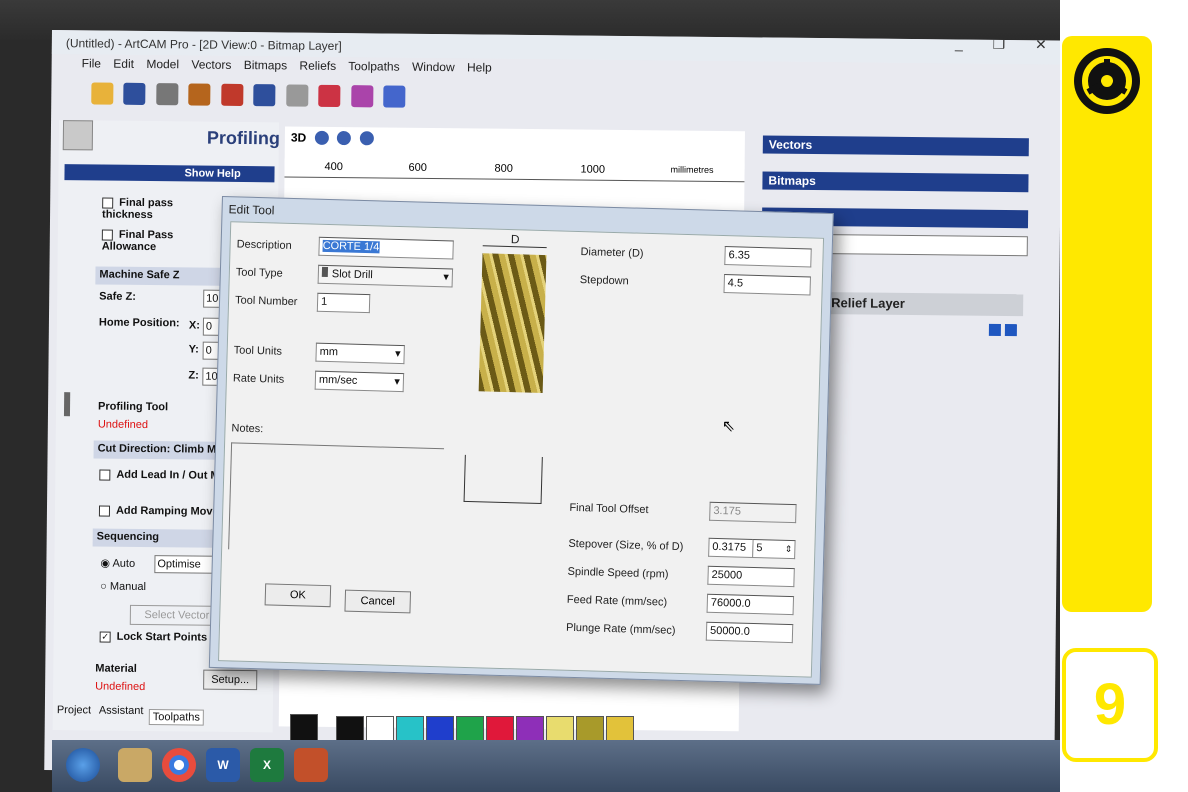 The height and width of the screenshot is (792, 1188). What do you see at coordinates (1107, 324) in the screenshot?
I see `yellow-sidebar` at bounding box center [1107, 324].